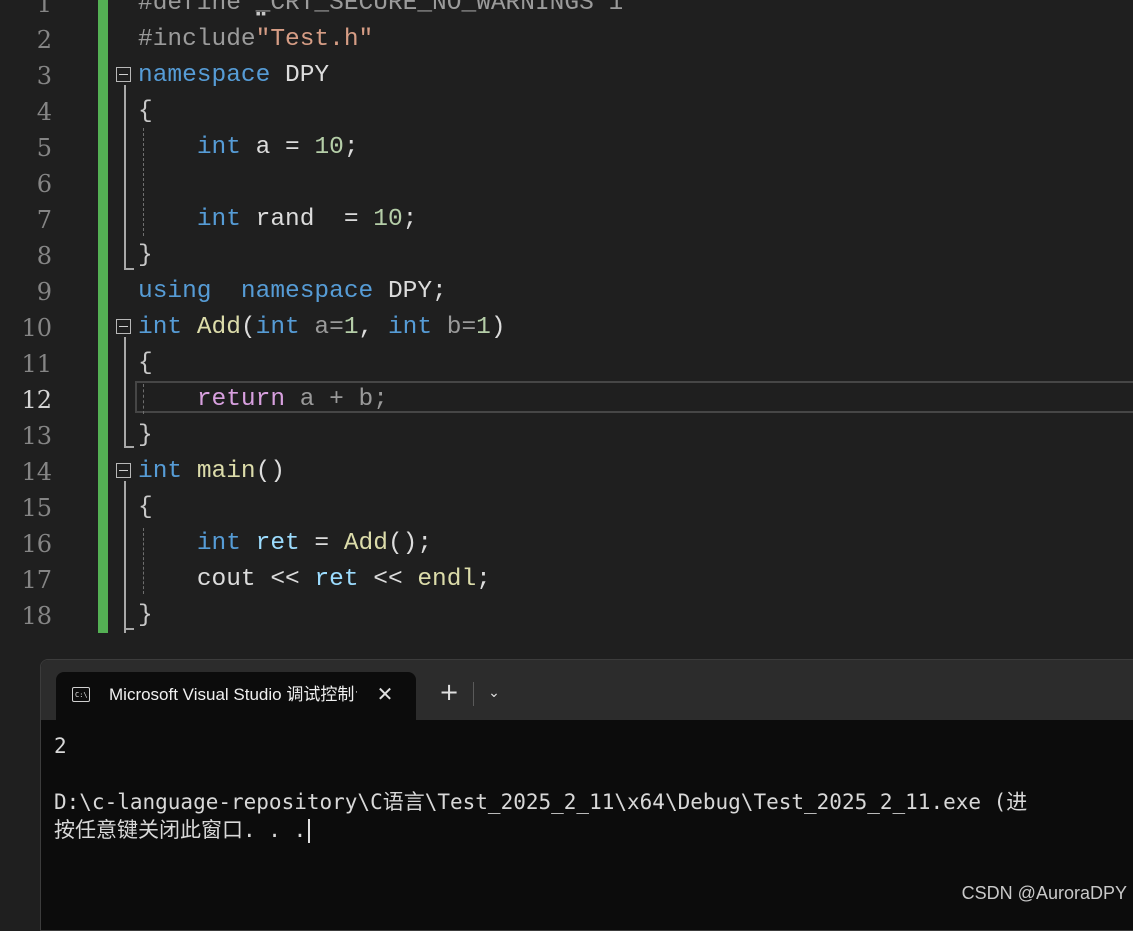  I want to click on code-line-10: int Add(int a=1, int b=1), so click(322, 328).